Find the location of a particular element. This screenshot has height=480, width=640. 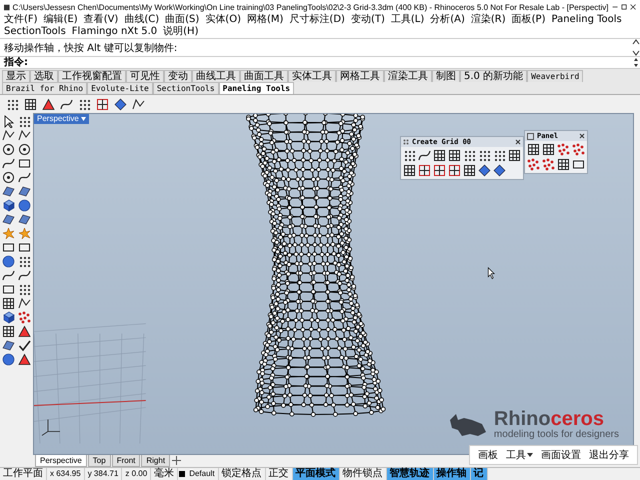

toolbar-tab: 网格工具 is located at coordinates (360, 76).